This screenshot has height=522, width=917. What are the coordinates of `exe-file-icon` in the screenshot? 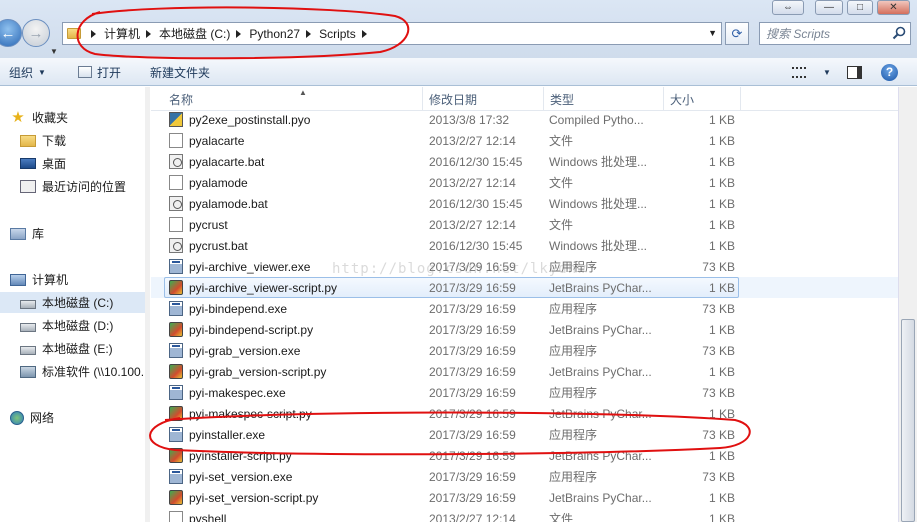 It's located at (176, 308).